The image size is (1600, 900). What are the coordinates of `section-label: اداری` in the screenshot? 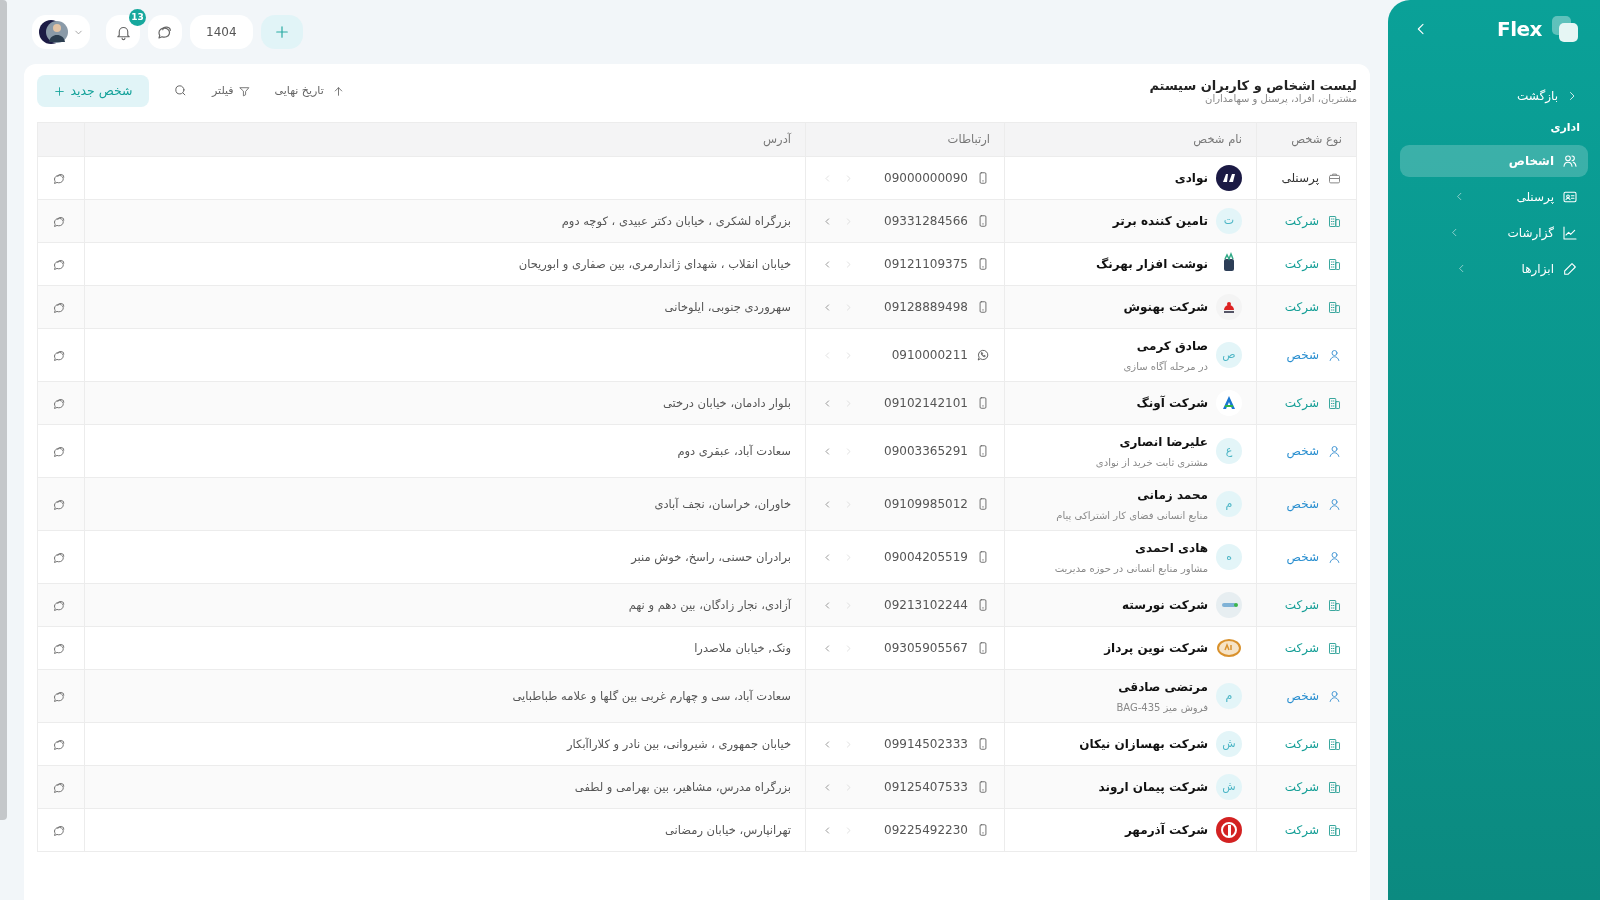 It's located at (1565, 128).